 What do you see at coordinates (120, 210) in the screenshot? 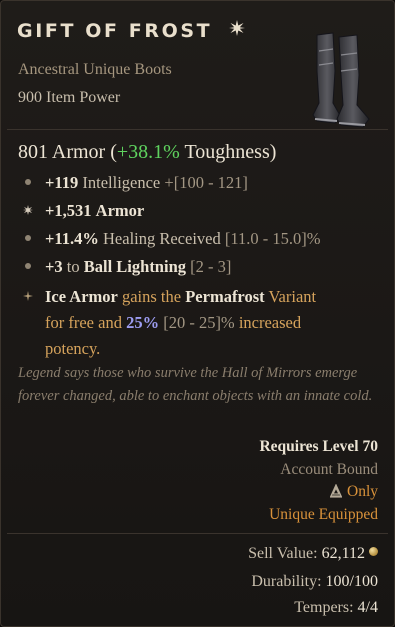
I see `affix-text: Armor` at bounding box center [120, 210].